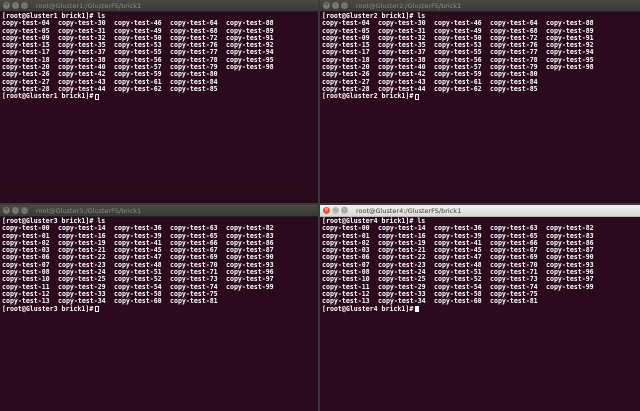 The width and height of the screenshot is (640, 411). I want to click on prompt-line: [root@Gluster1 brick1]#, so click(159, 96).